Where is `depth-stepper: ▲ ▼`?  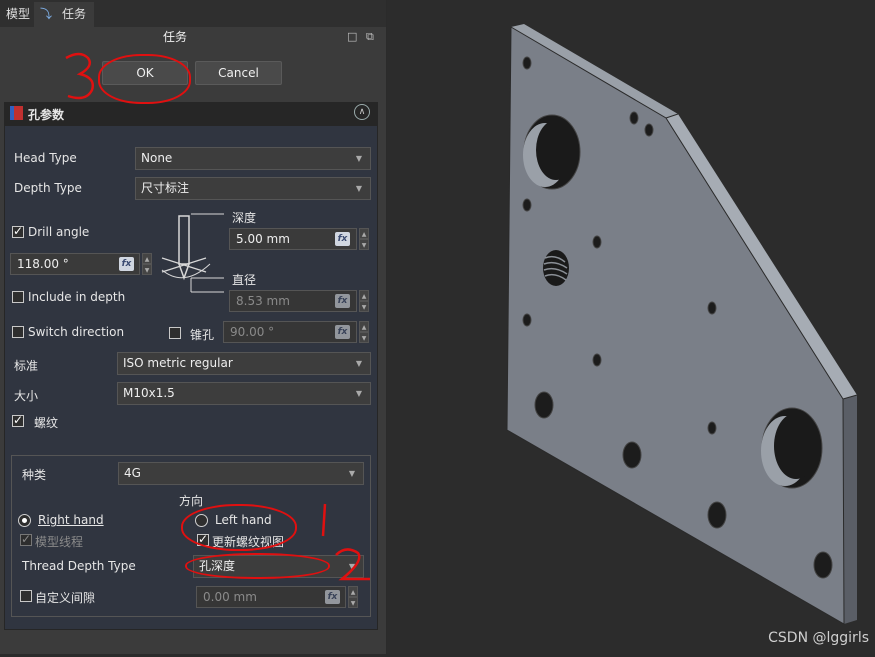
depth-stepper: ▲ ▼ is located at coordinates (364, 239).